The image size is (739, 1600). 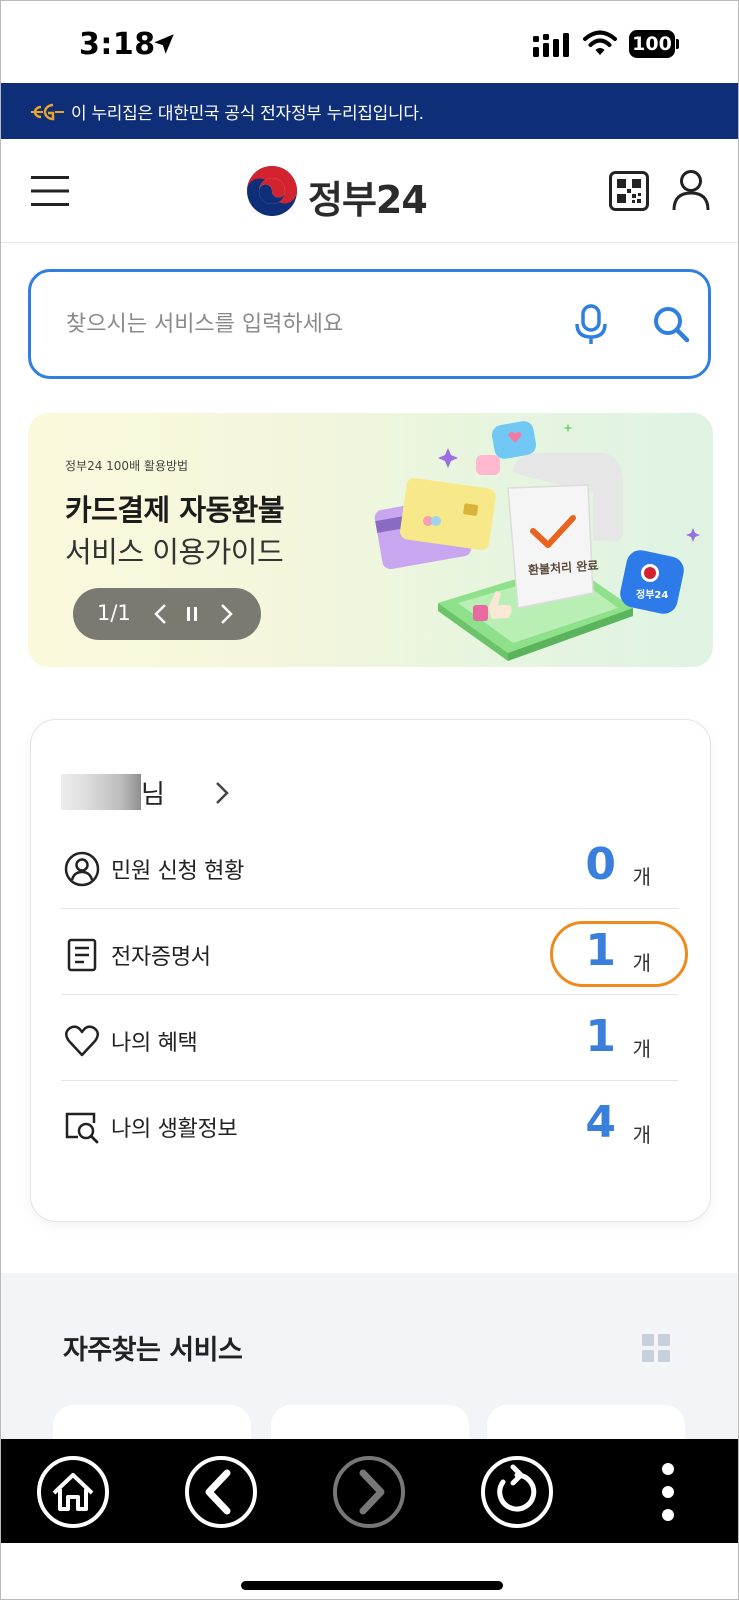 I want to click on gov-banner-text: 이 누리집은 대한민국 공식 전자정부 누리집입니다., so click(x=247, y=114).